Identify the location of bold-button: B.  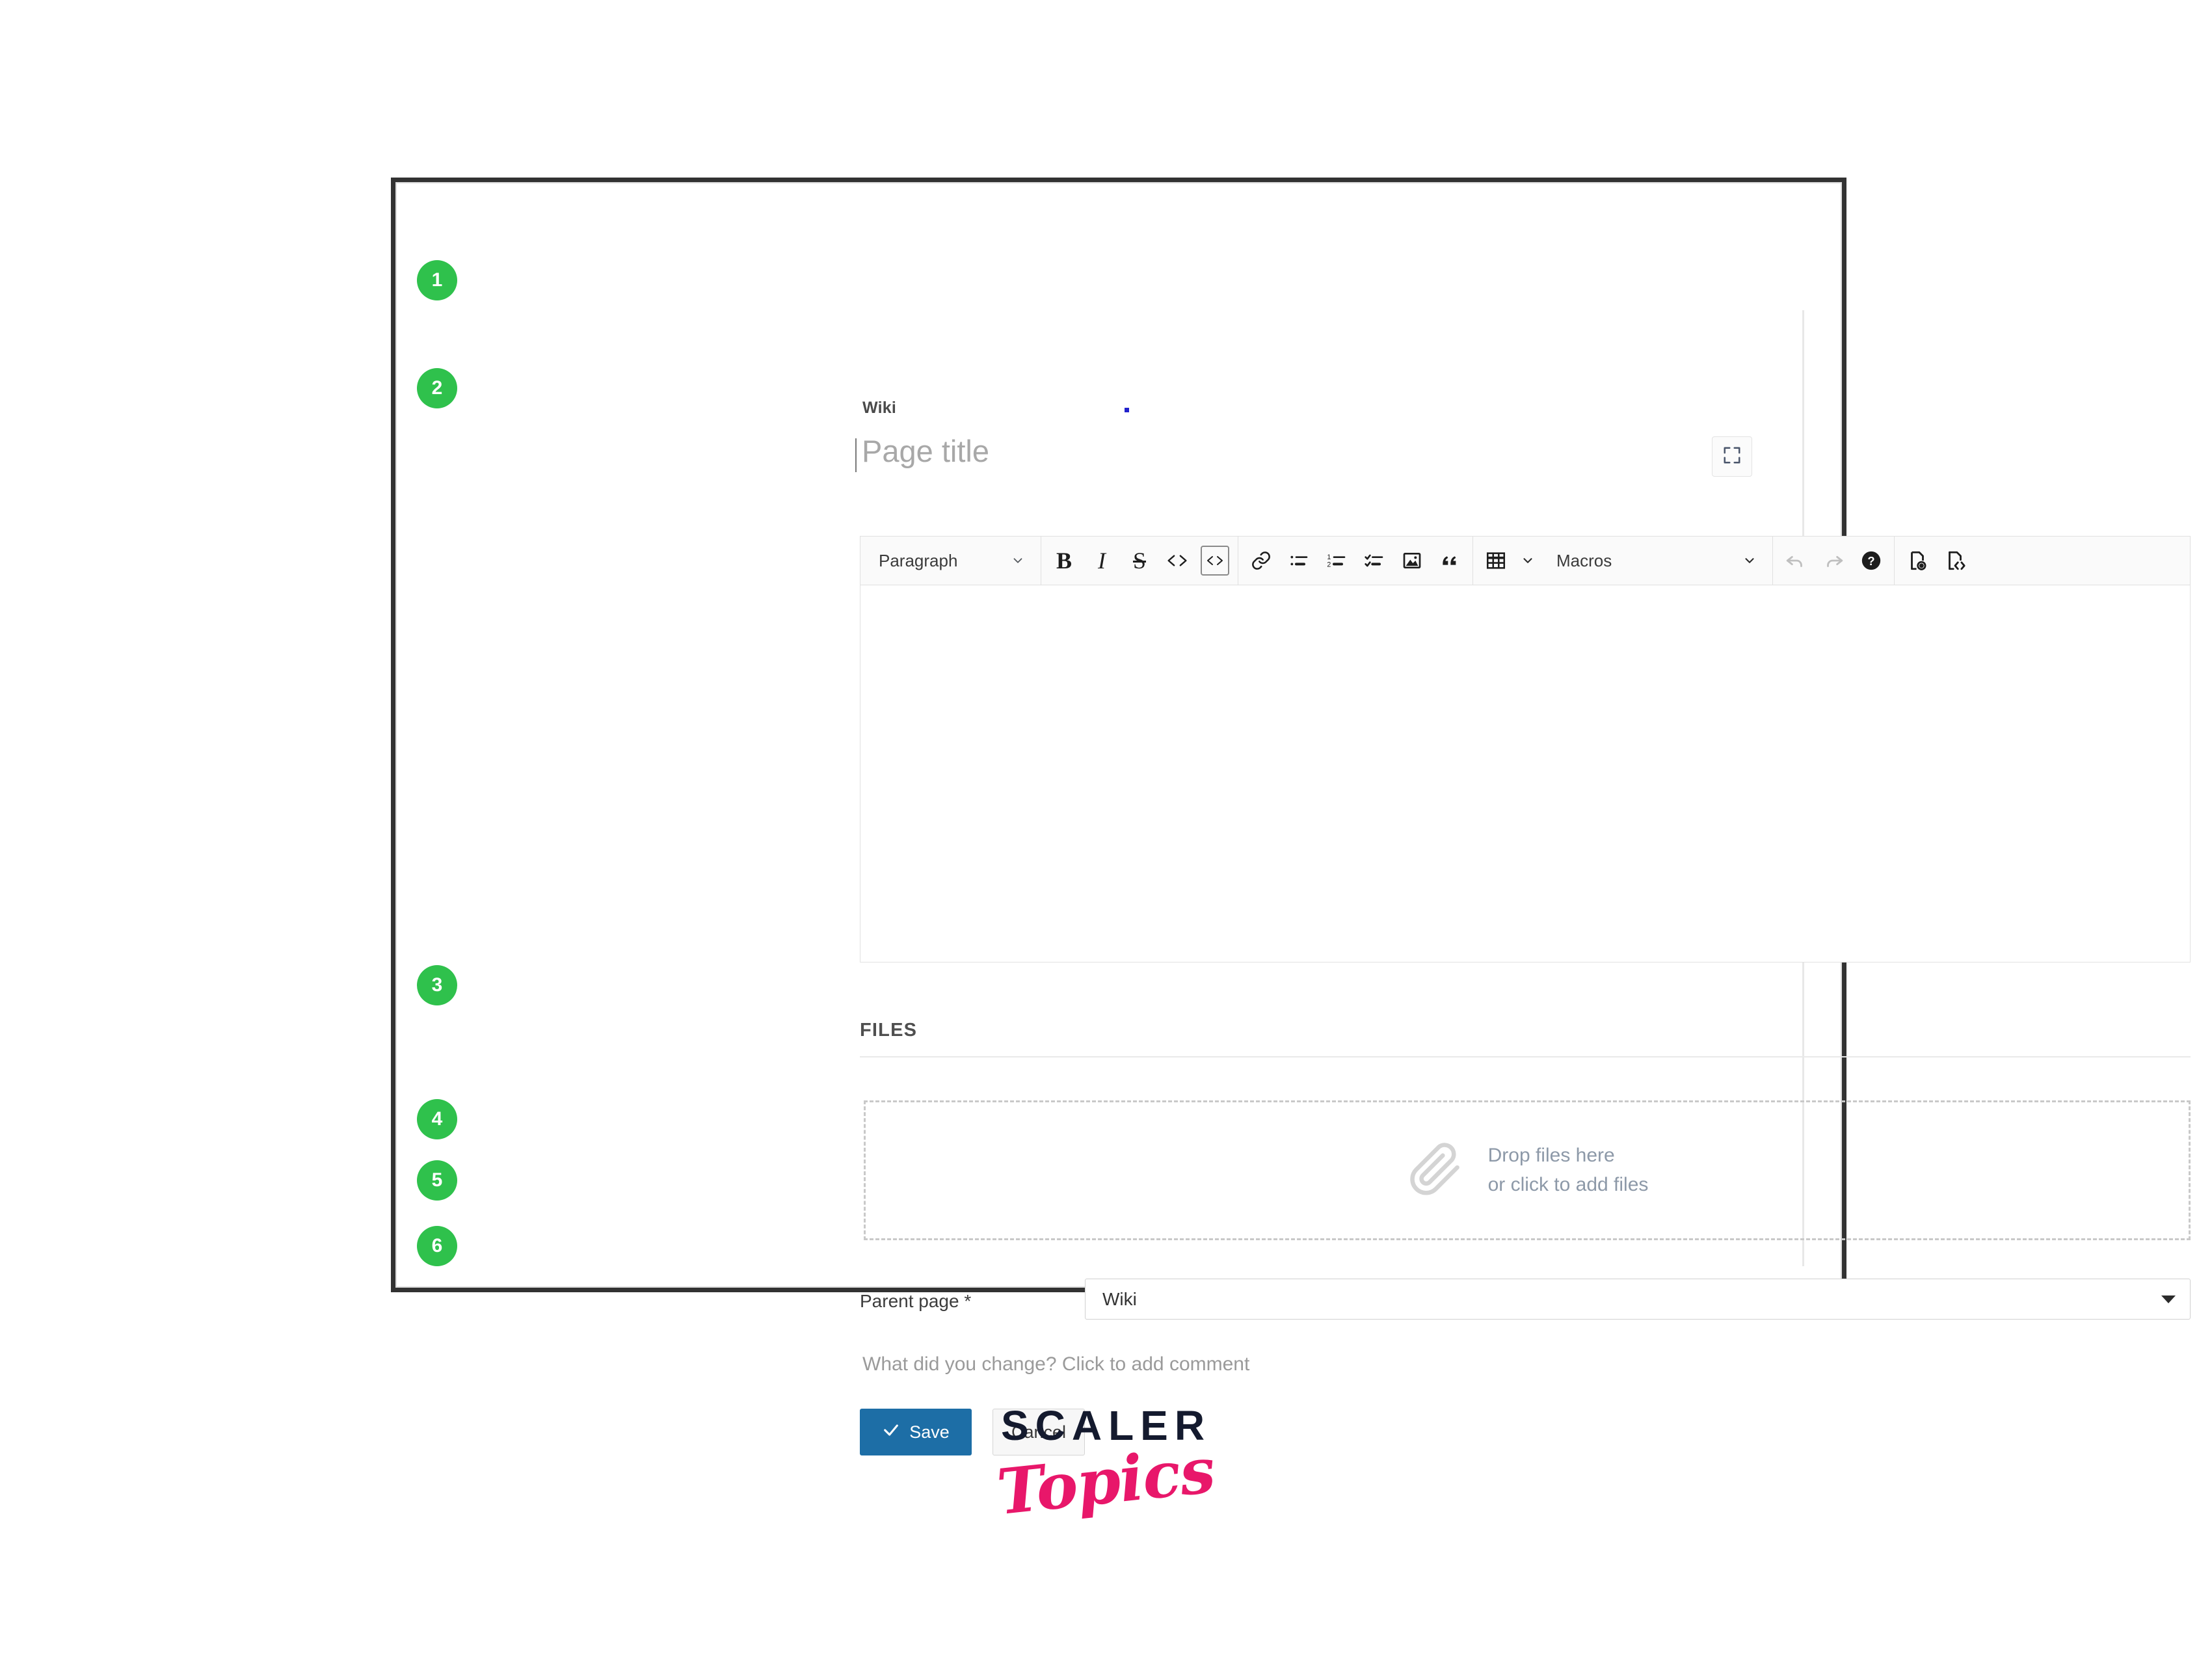
(1064, 561).